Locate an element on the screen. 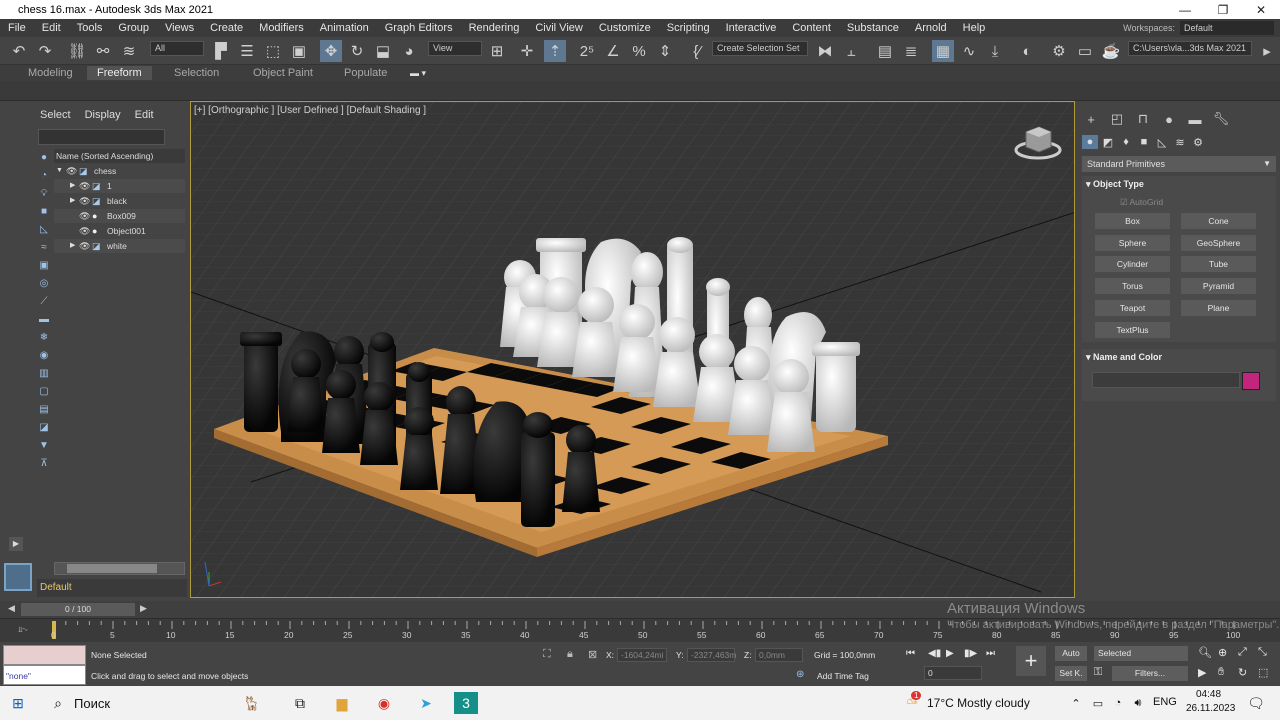 The height and width of the screenshot is (720, 1280). tree-row-box009: 👁︎ ● Box009 is located at coordinates (119, 216).